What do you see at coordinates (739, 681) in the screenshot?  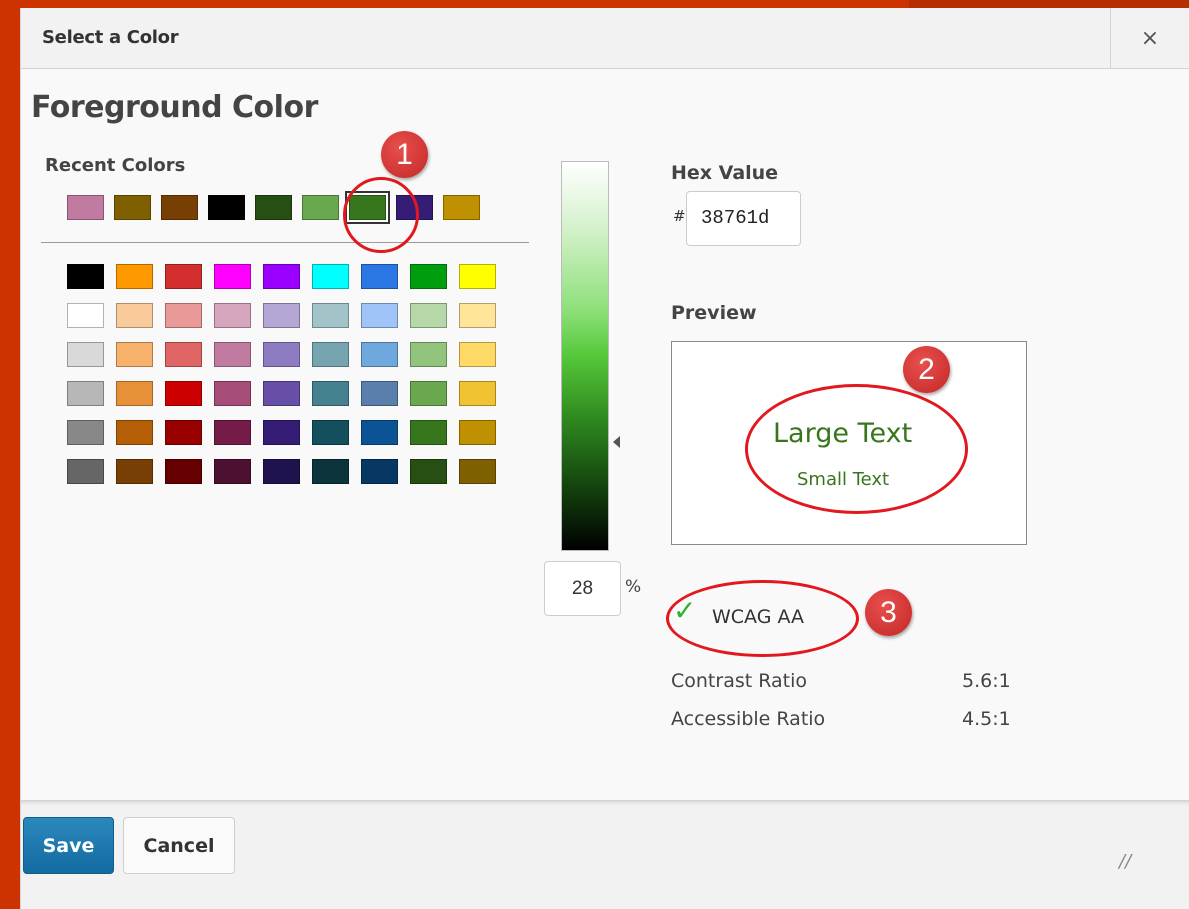 I see `contrast-ratio-label: Contrast Ratio` at bounding box center [739, 681].